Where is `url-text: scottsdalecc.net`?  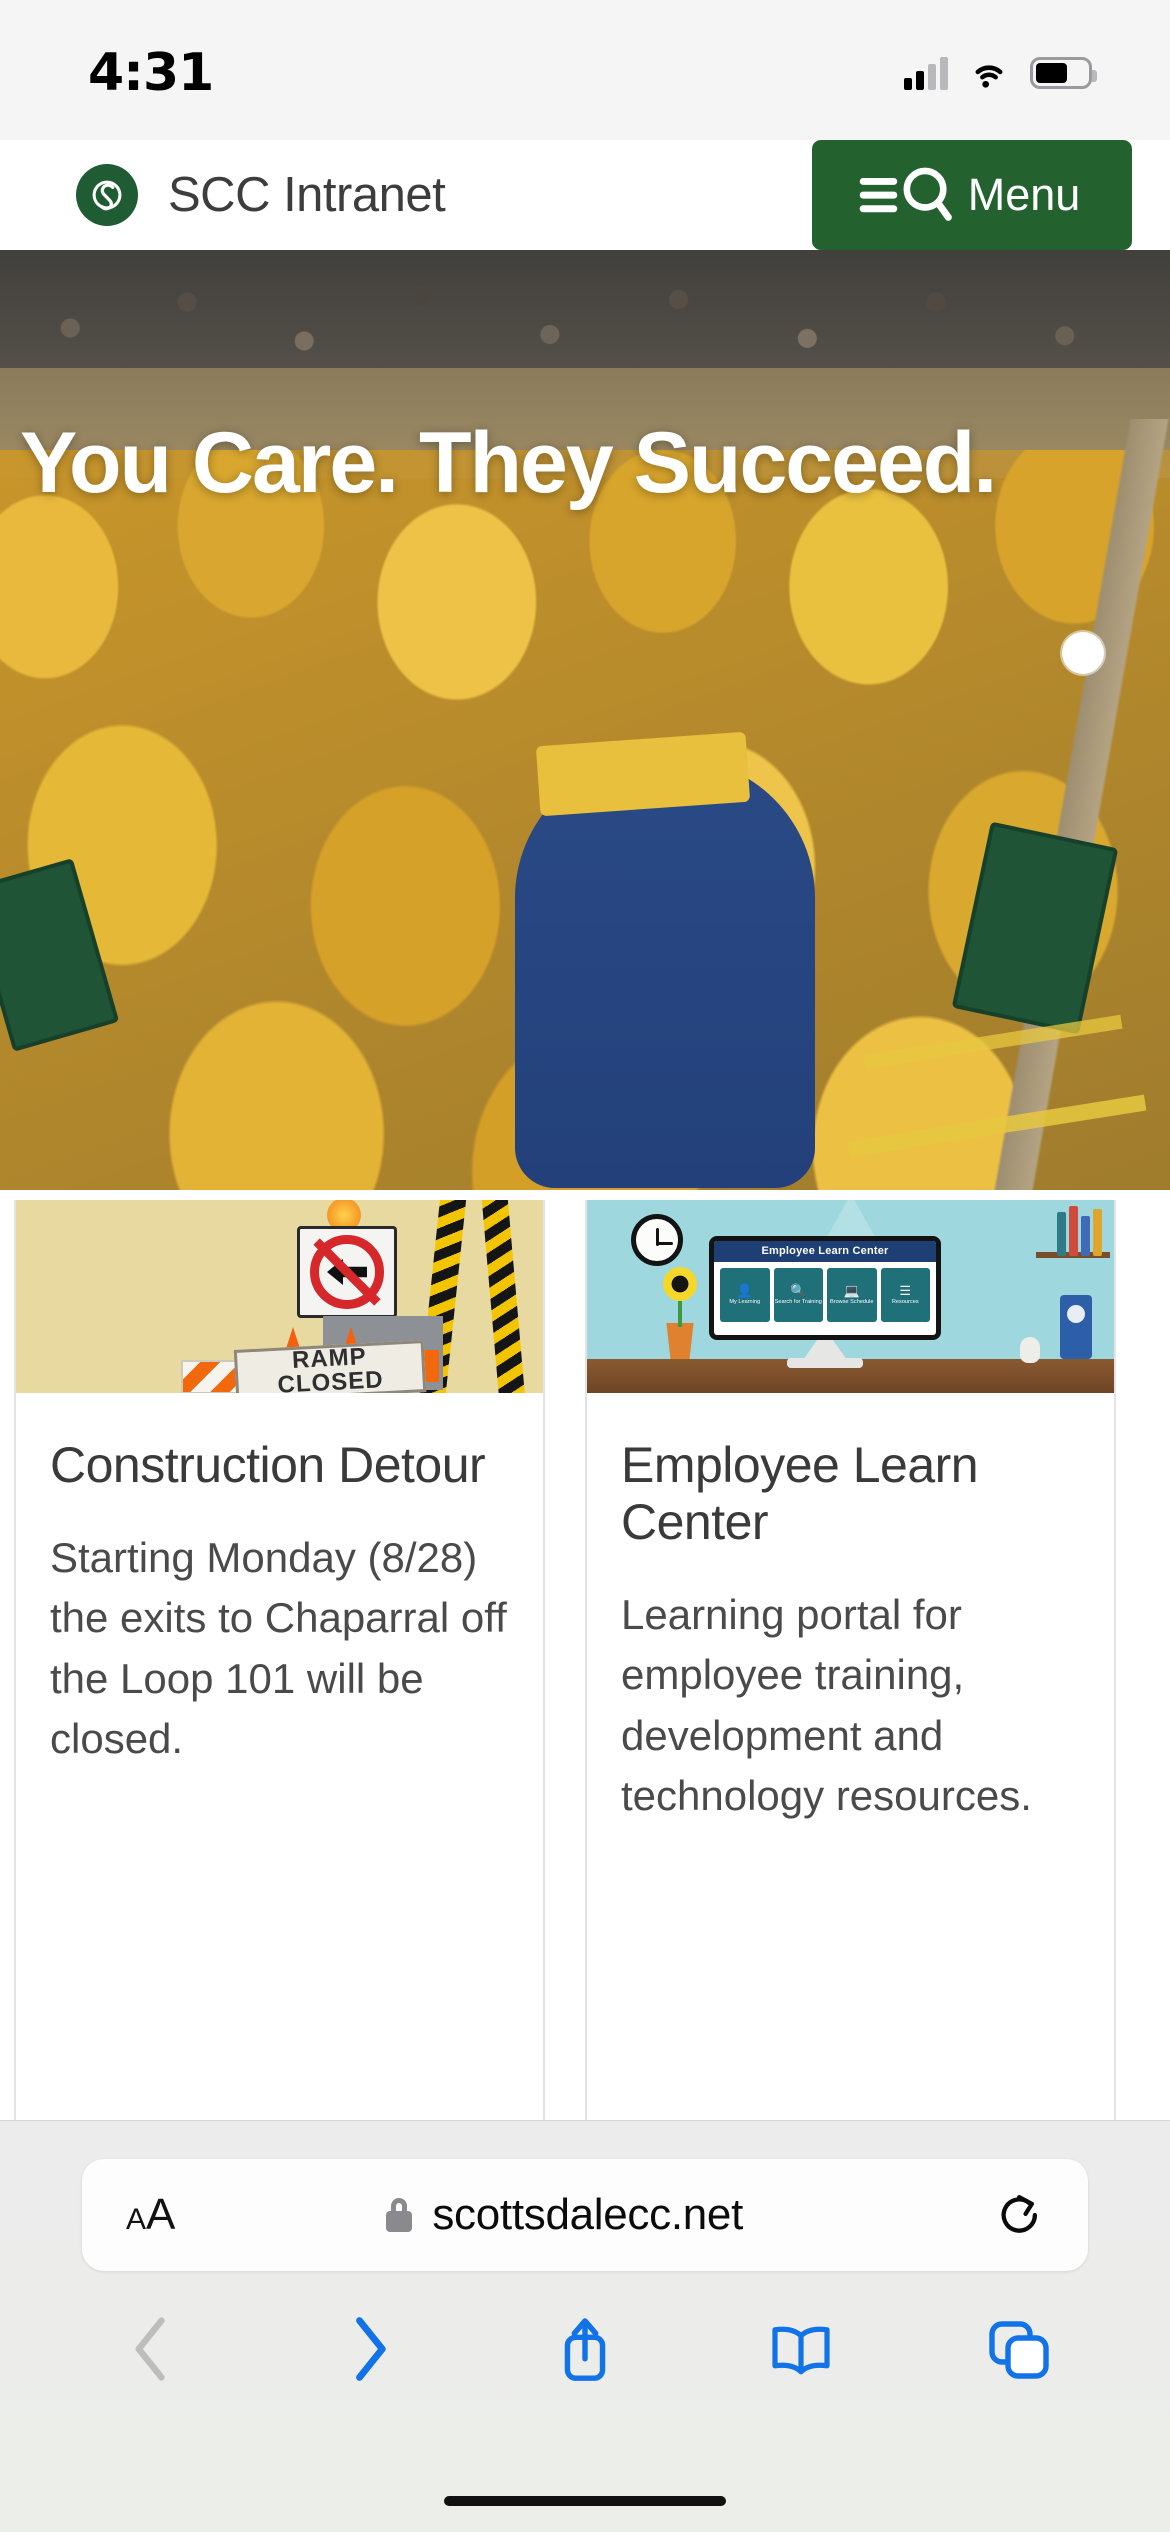
url-text: scottsdalecc.net is located at coordinates (588, 2214).